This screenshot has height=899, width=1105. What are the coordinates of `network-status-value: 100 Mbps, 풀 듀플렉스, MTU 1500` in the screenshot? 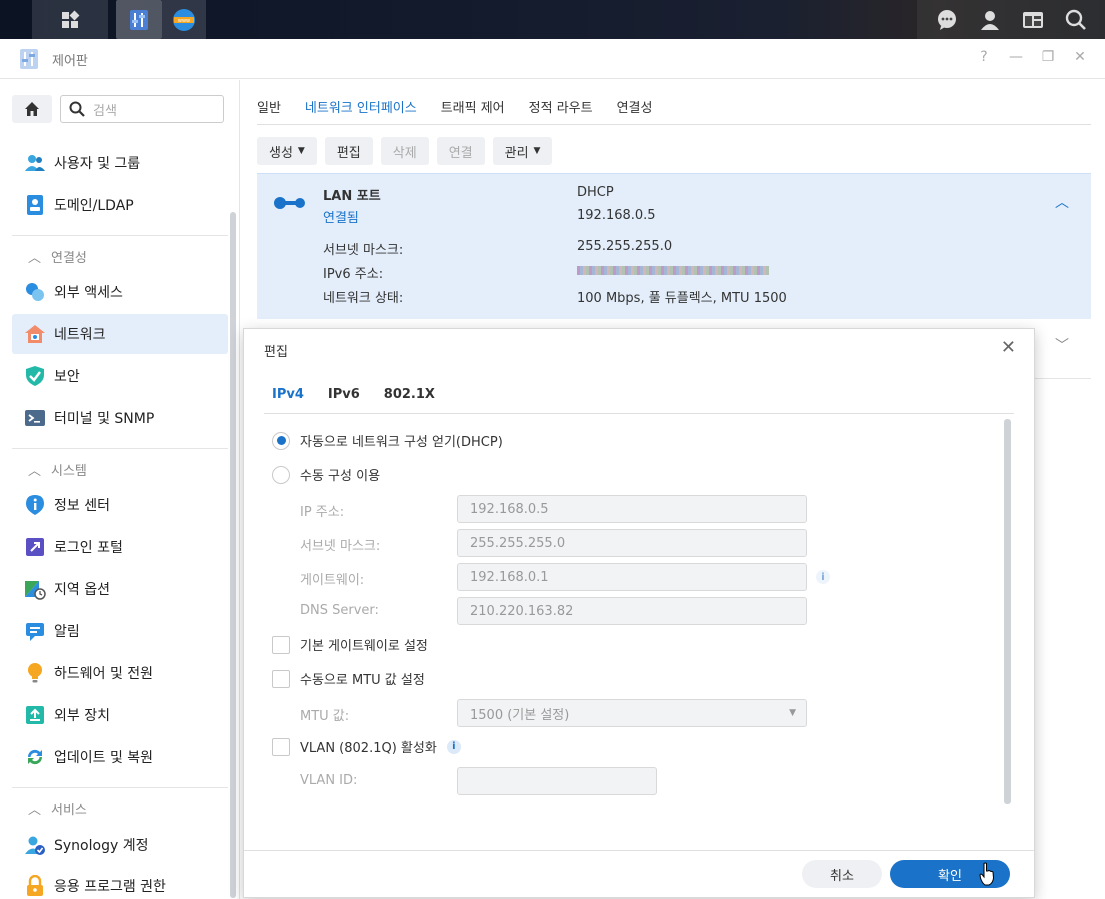 It's located at (682, 298).